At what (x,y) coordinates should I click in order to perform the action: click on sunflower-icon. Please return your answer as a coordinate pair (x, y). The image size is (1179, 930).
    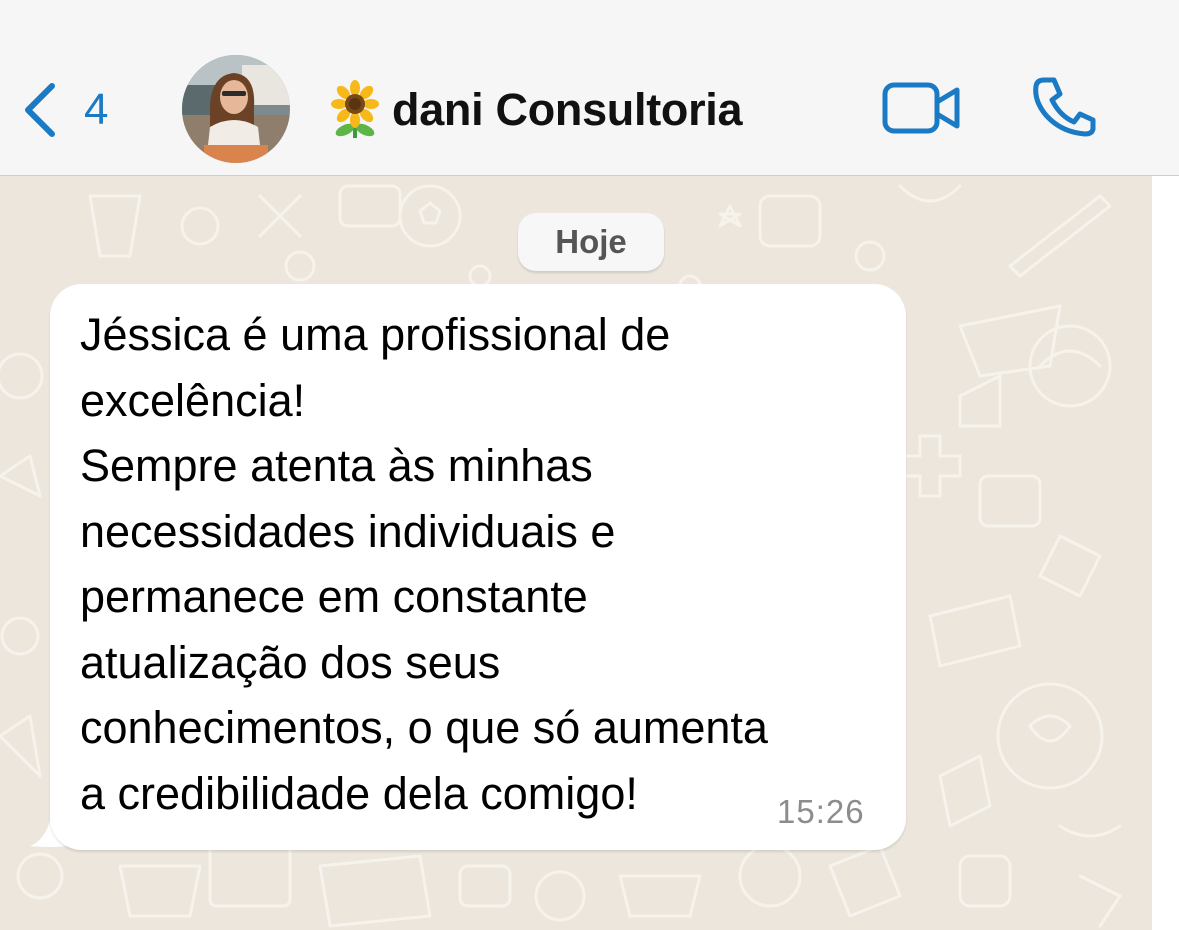
    Looking at the image, I should click on (355, 109).